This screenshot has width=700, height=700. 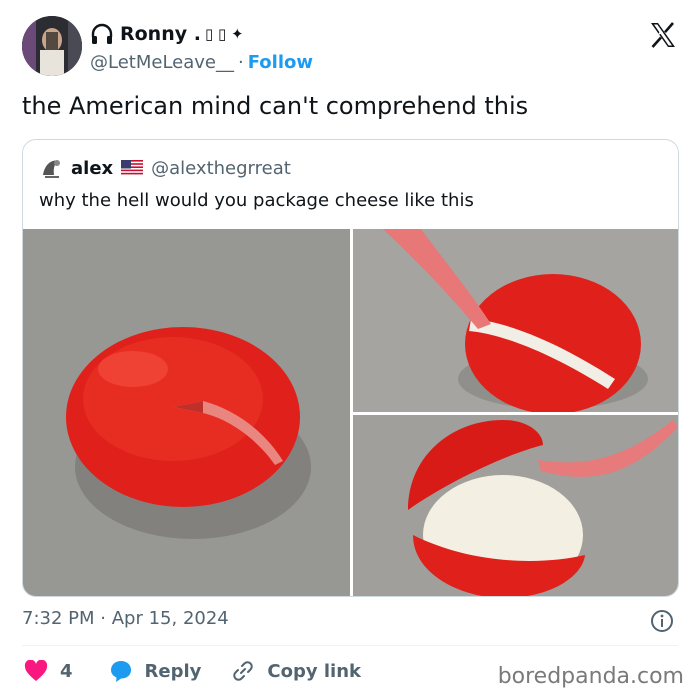 I want to click on tweet-timestamp: 7:32 PM · Apr 15, 2024, so click(x=125, y=618).